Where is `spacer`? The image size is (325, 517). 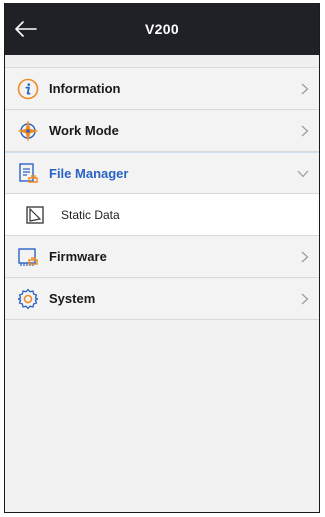
spacer is located at coordinates (162, 61).